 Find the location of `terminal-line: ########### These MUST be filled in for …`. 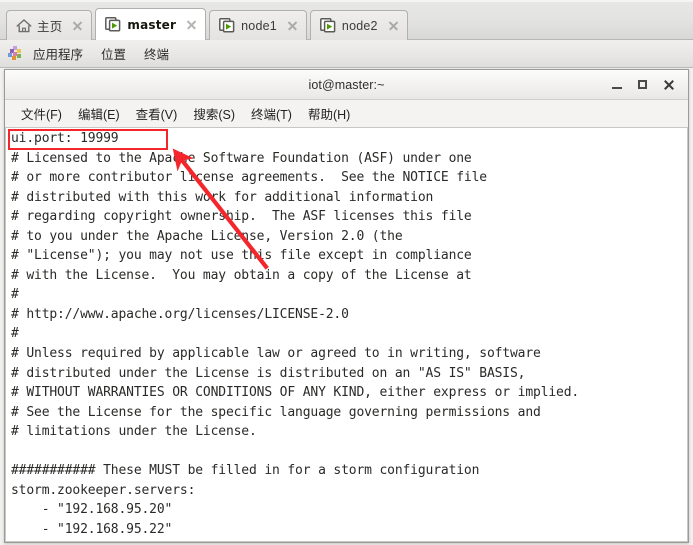

terminal-line: ########### These MUST be filled in for … is located at coordinates (245, 471).